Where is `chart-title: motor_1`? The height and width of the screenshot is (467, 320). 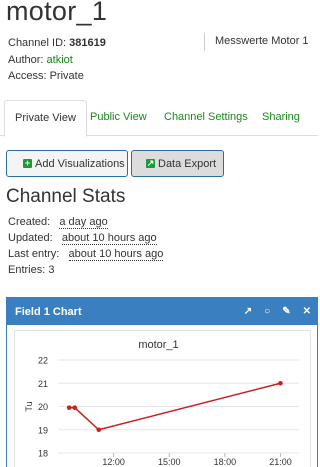 chart-title: motor_1 is located at coordinates (158, 345).